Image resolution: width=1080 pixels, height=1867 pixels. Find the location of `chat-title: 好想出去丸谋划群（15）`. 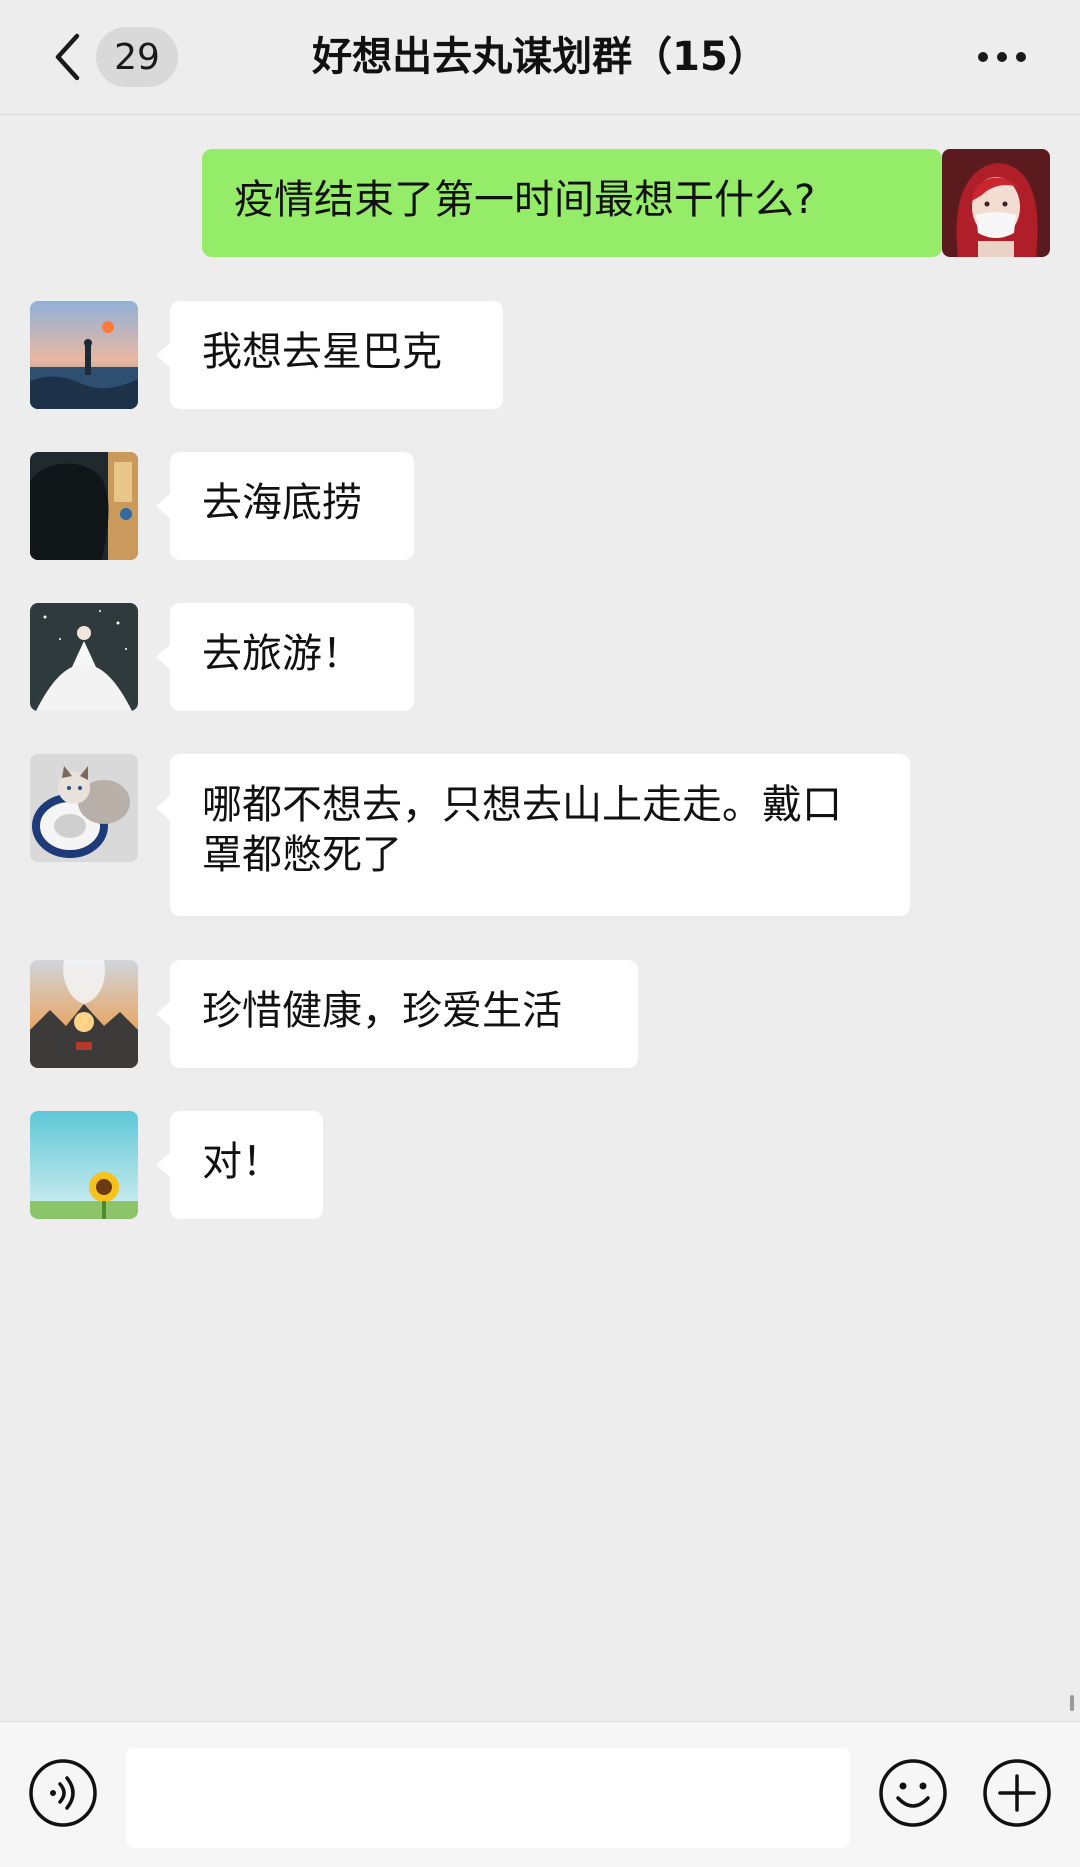

chat-title: 好想出去丸谋划群（15） is located at coordinates (540, 57).